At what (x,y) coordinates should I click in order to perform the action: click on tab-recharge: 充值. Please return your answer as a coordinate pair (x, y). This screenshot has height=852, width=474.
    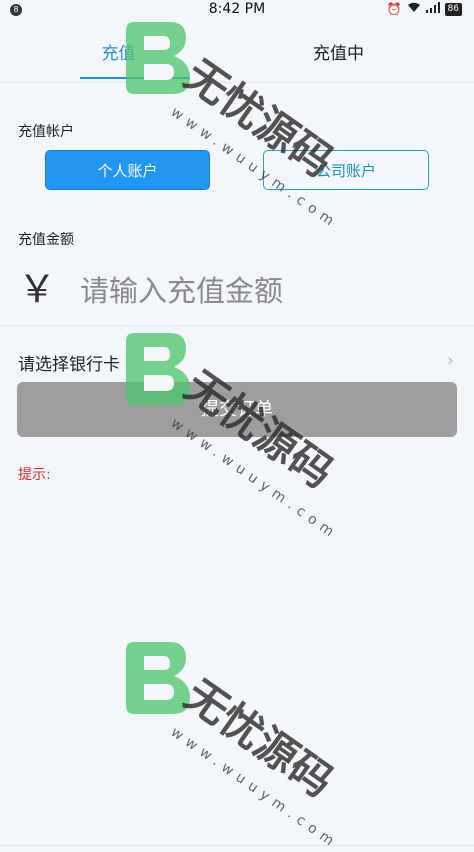
    Looking at the image, I should click on (118, 51).